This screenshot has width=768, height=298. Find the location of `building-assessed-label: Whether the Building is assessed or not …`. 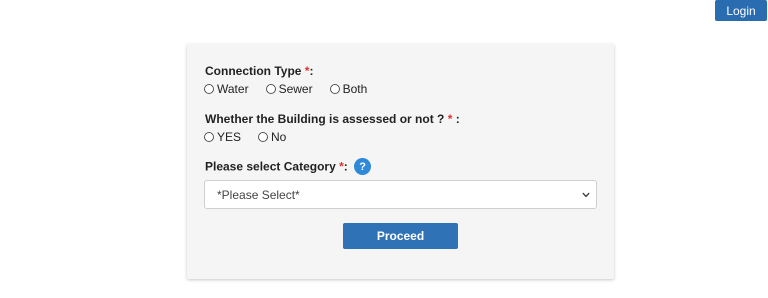

building-assessed-label: Whether the Building is assessed or not … is located at coordinates (332, 119).